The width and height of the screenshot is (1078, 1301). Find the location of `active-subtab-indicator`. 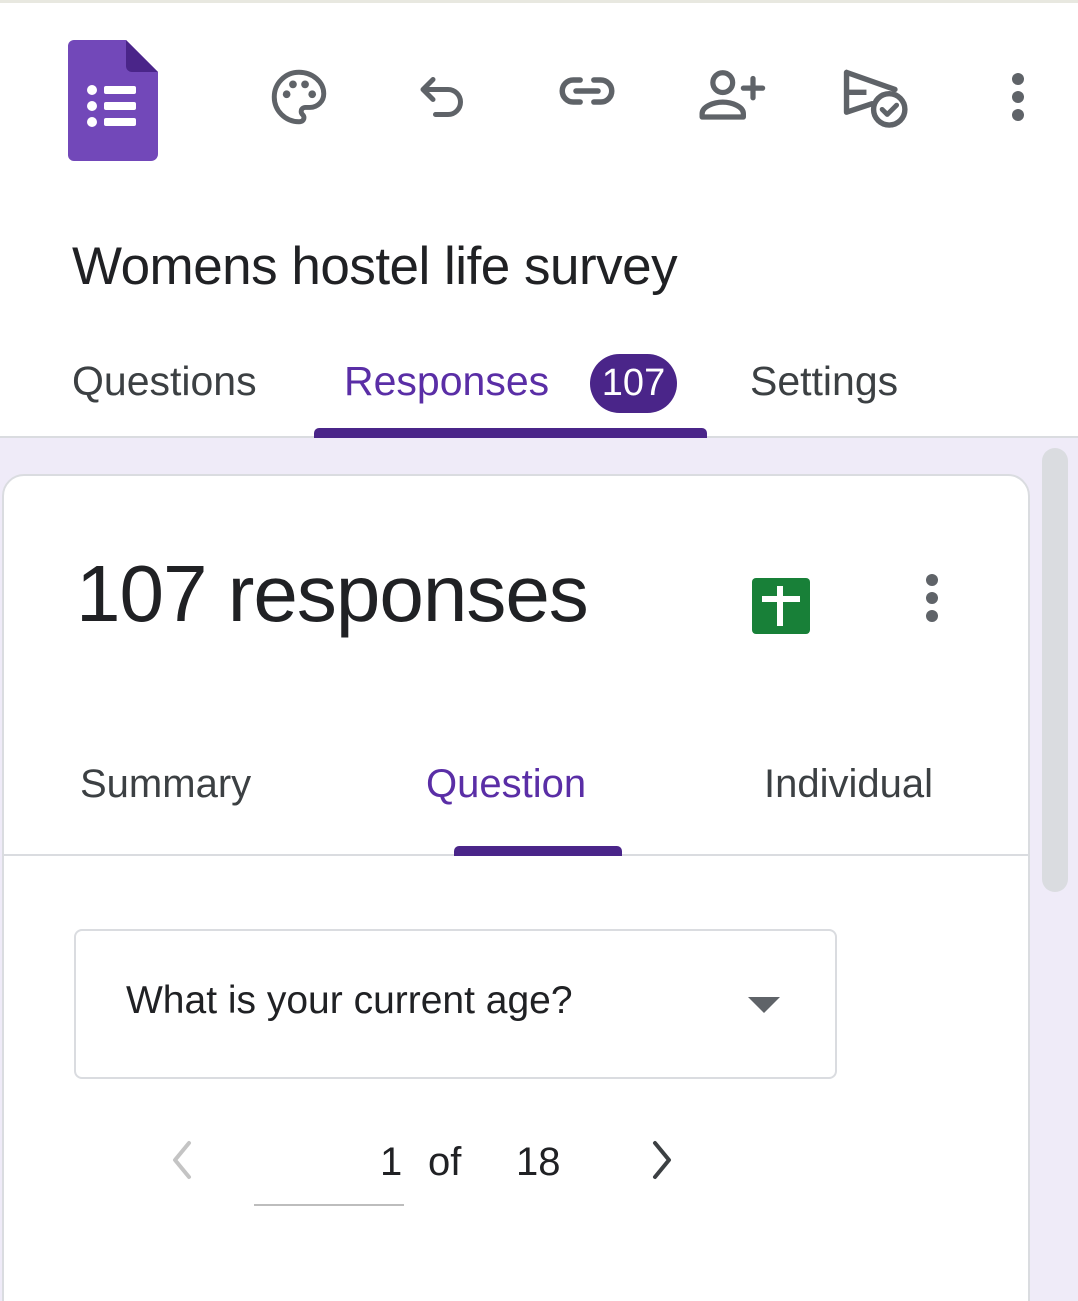

active-subtab-indicator is located at coordinates (538, 851).